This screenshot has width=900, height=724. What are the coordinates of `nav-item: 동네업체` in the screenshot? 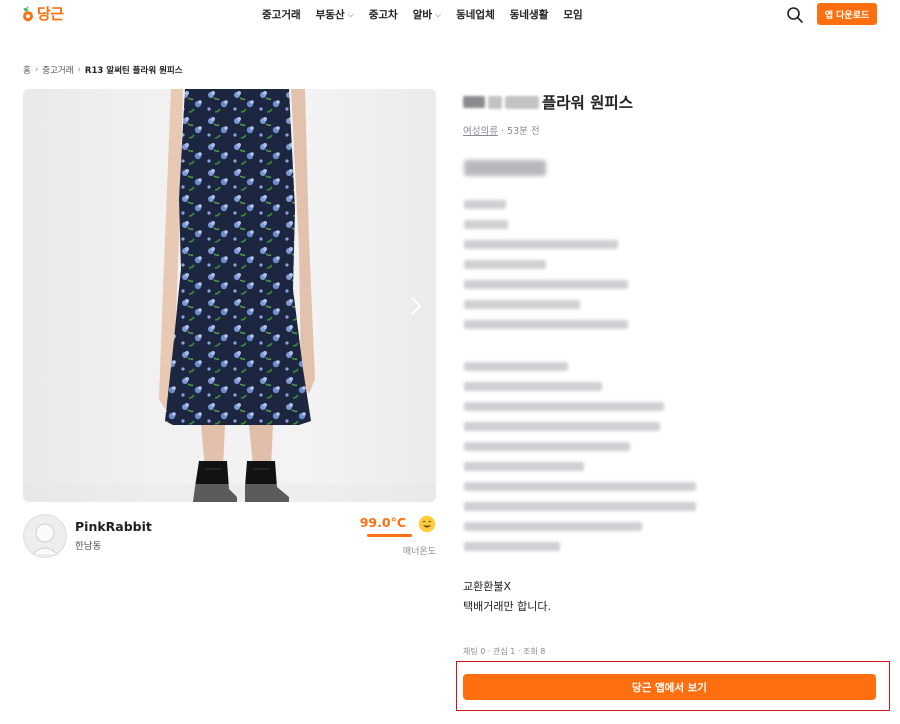 It's located at (475, 14).